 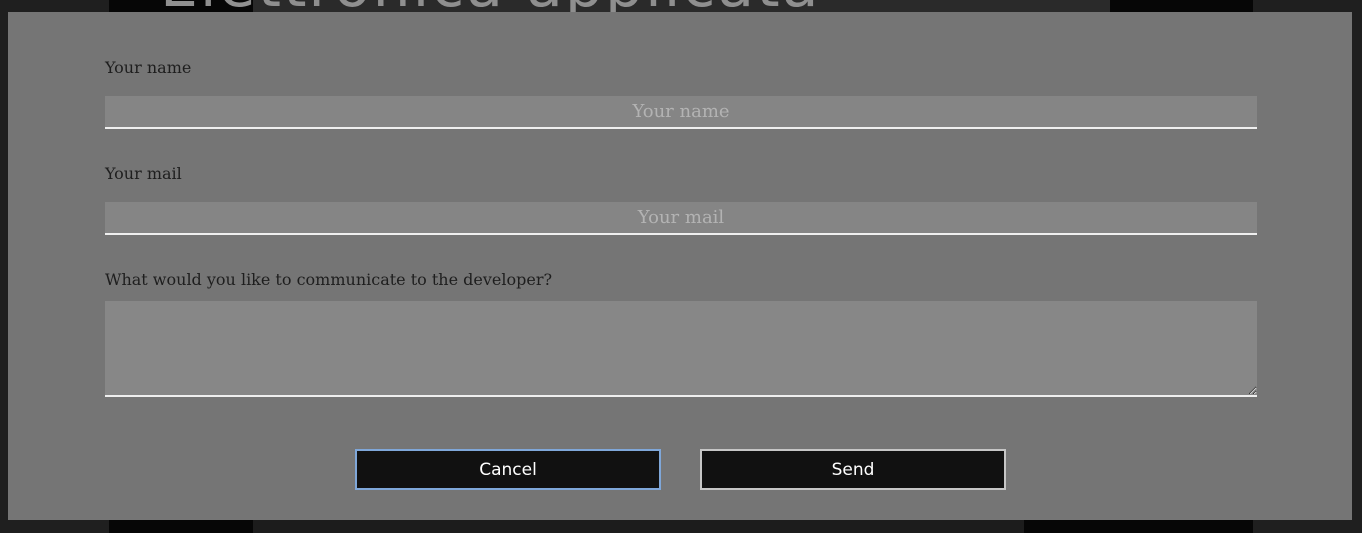 What do you see at coordinates (638, 526) in the screenshot?
I see `background-footer-panel` at bounding box center [638, 526].